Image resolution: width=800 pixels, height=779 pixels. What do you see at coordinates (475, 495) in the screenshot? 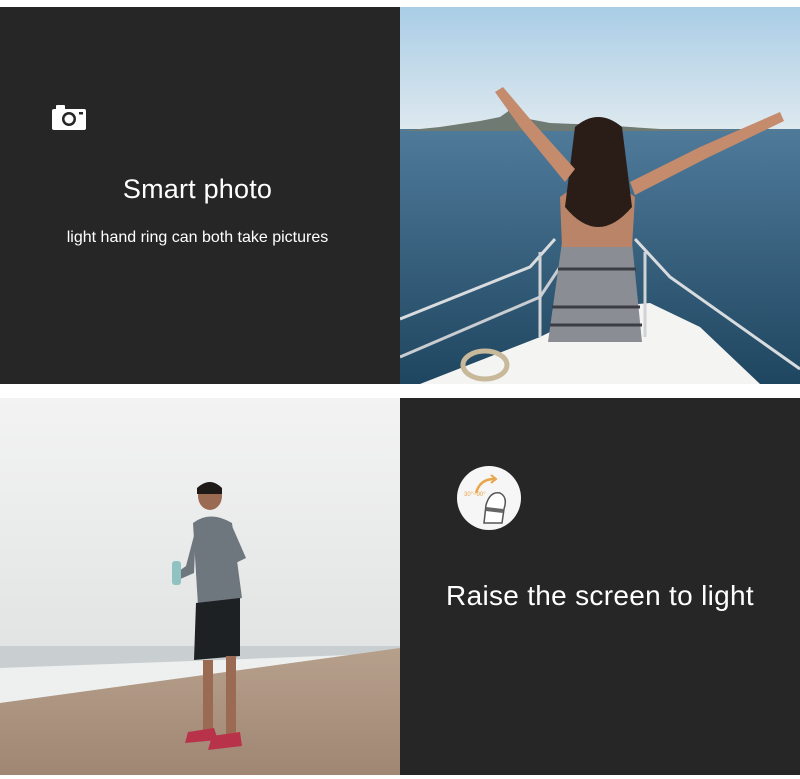
I see `wrist-angle-label: 30°~90°` at bounding box center [475, 495].